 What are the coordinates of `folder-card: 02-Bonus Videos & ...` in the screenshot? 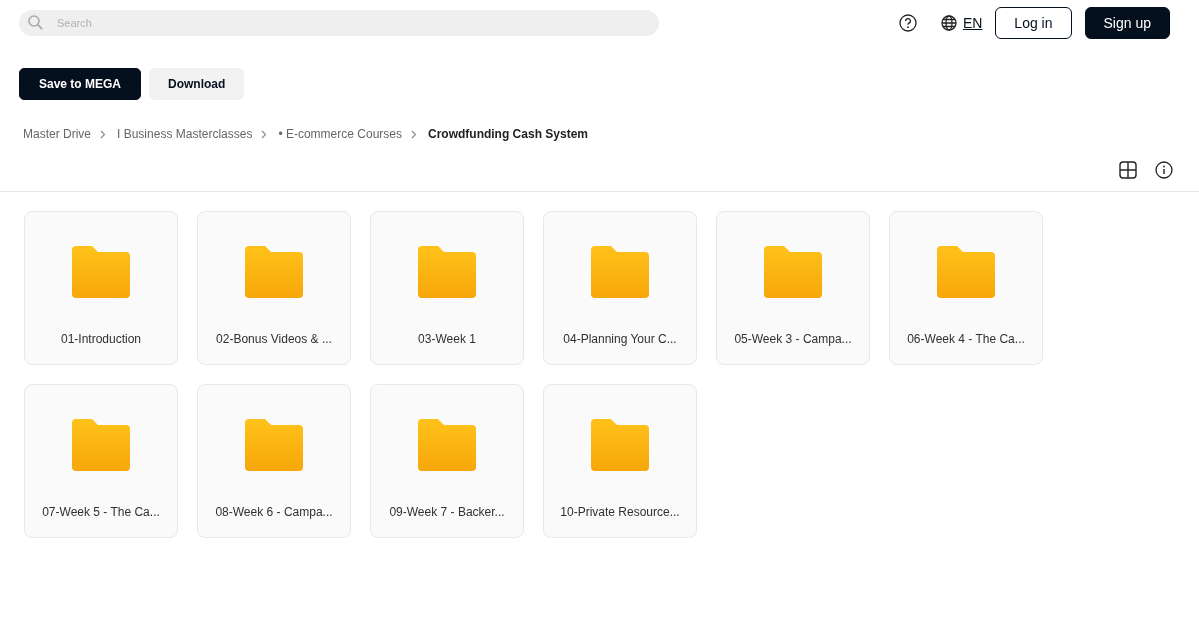 It's located at (274, 288).